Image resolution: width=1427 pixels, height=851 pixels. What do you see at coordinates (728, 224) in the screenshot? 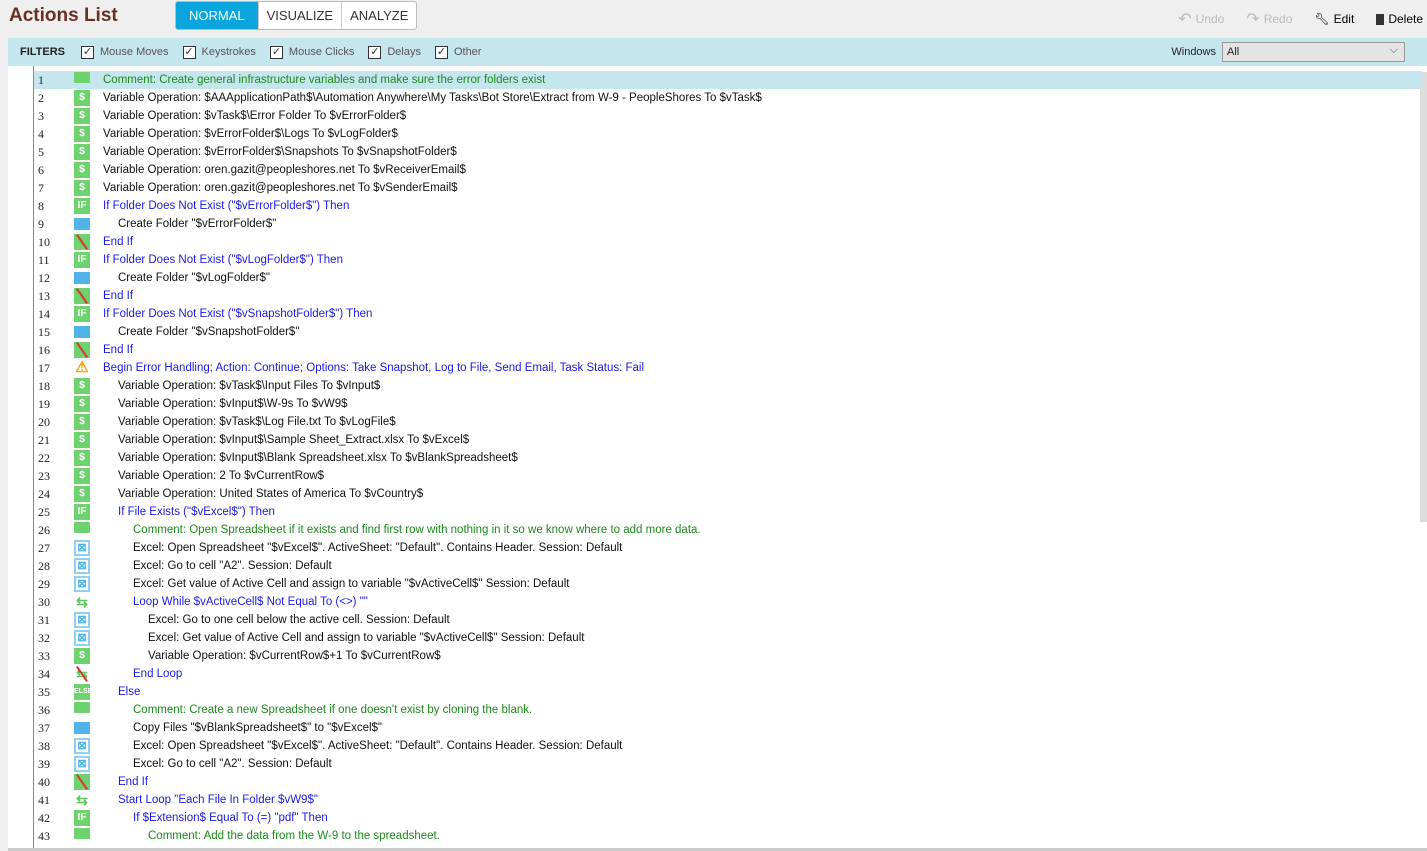
I see `action-row: 9 Create Folder "$vErrorFolder$"` at bounding box center [728, 224].